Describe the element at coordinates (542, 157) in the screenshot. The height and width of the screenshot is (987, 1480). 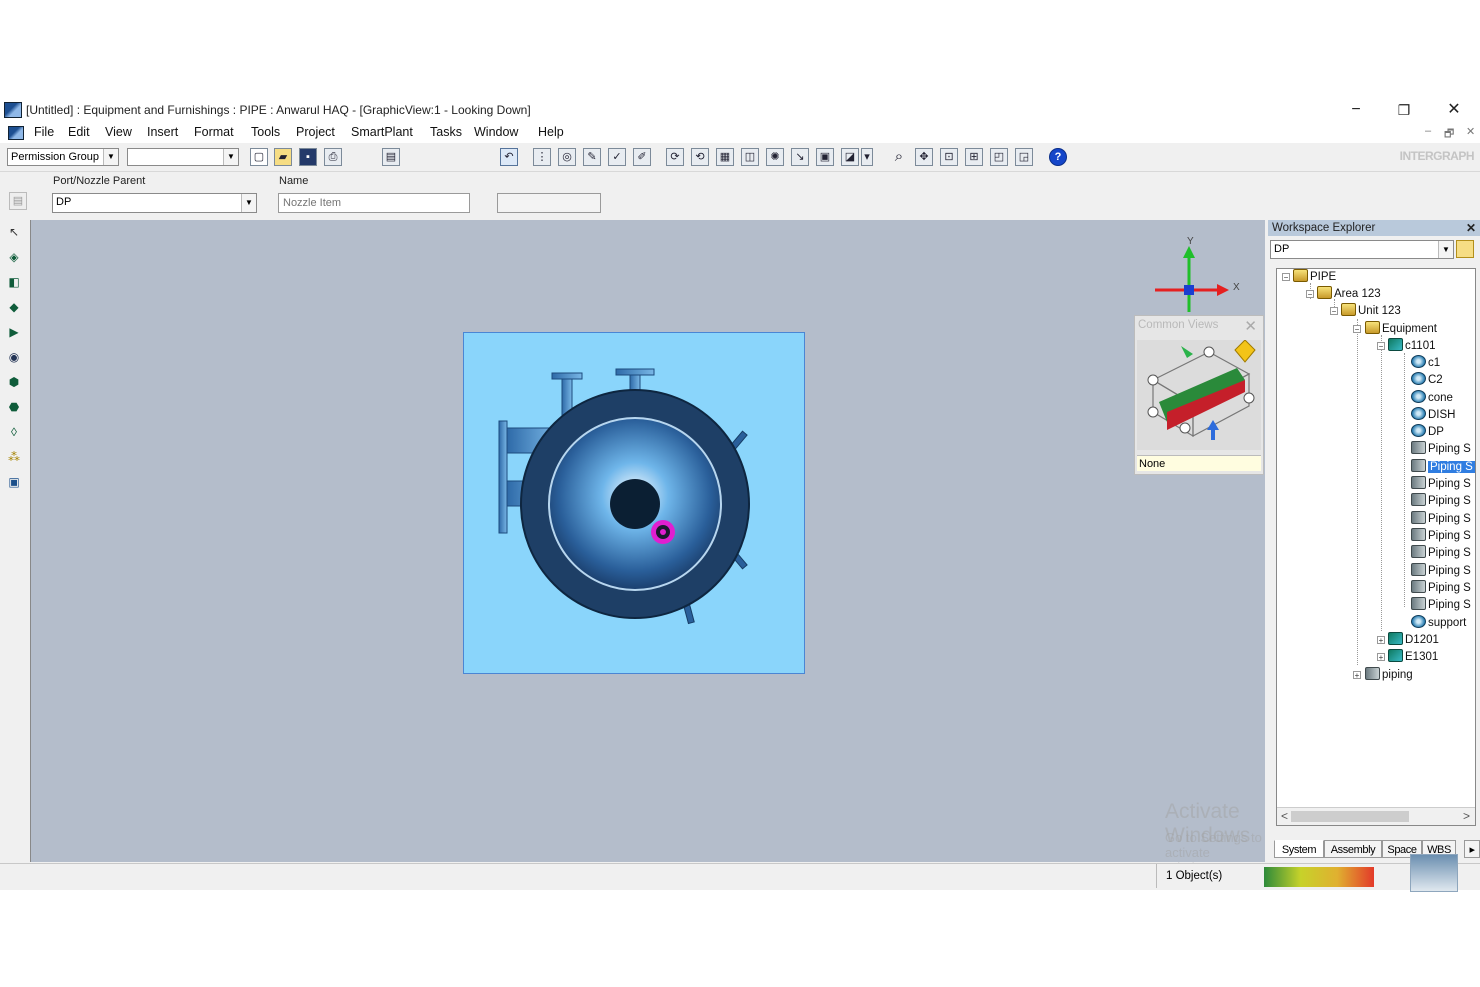
I see `select-filter-icon: ⋮` at that location.